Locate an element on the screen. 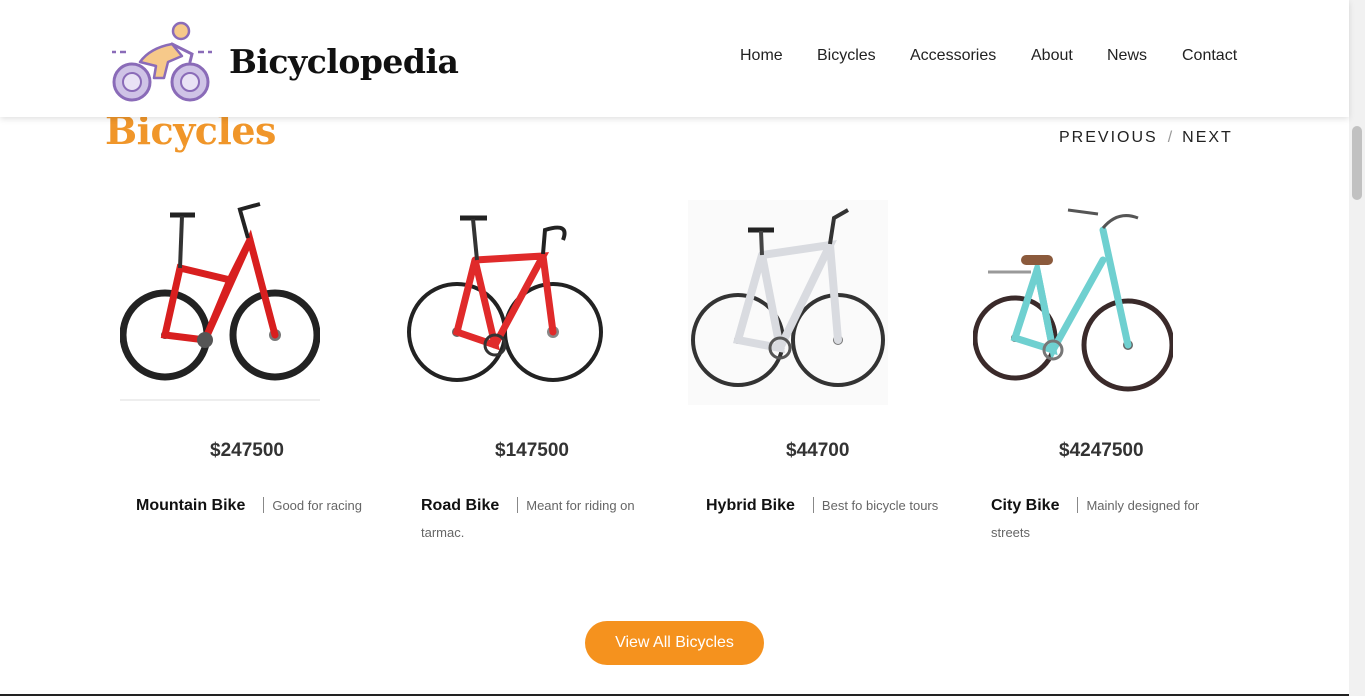 The width and height of the screenshot is (1365, 696). nav-home: Home is located at coordinates (761, 56).